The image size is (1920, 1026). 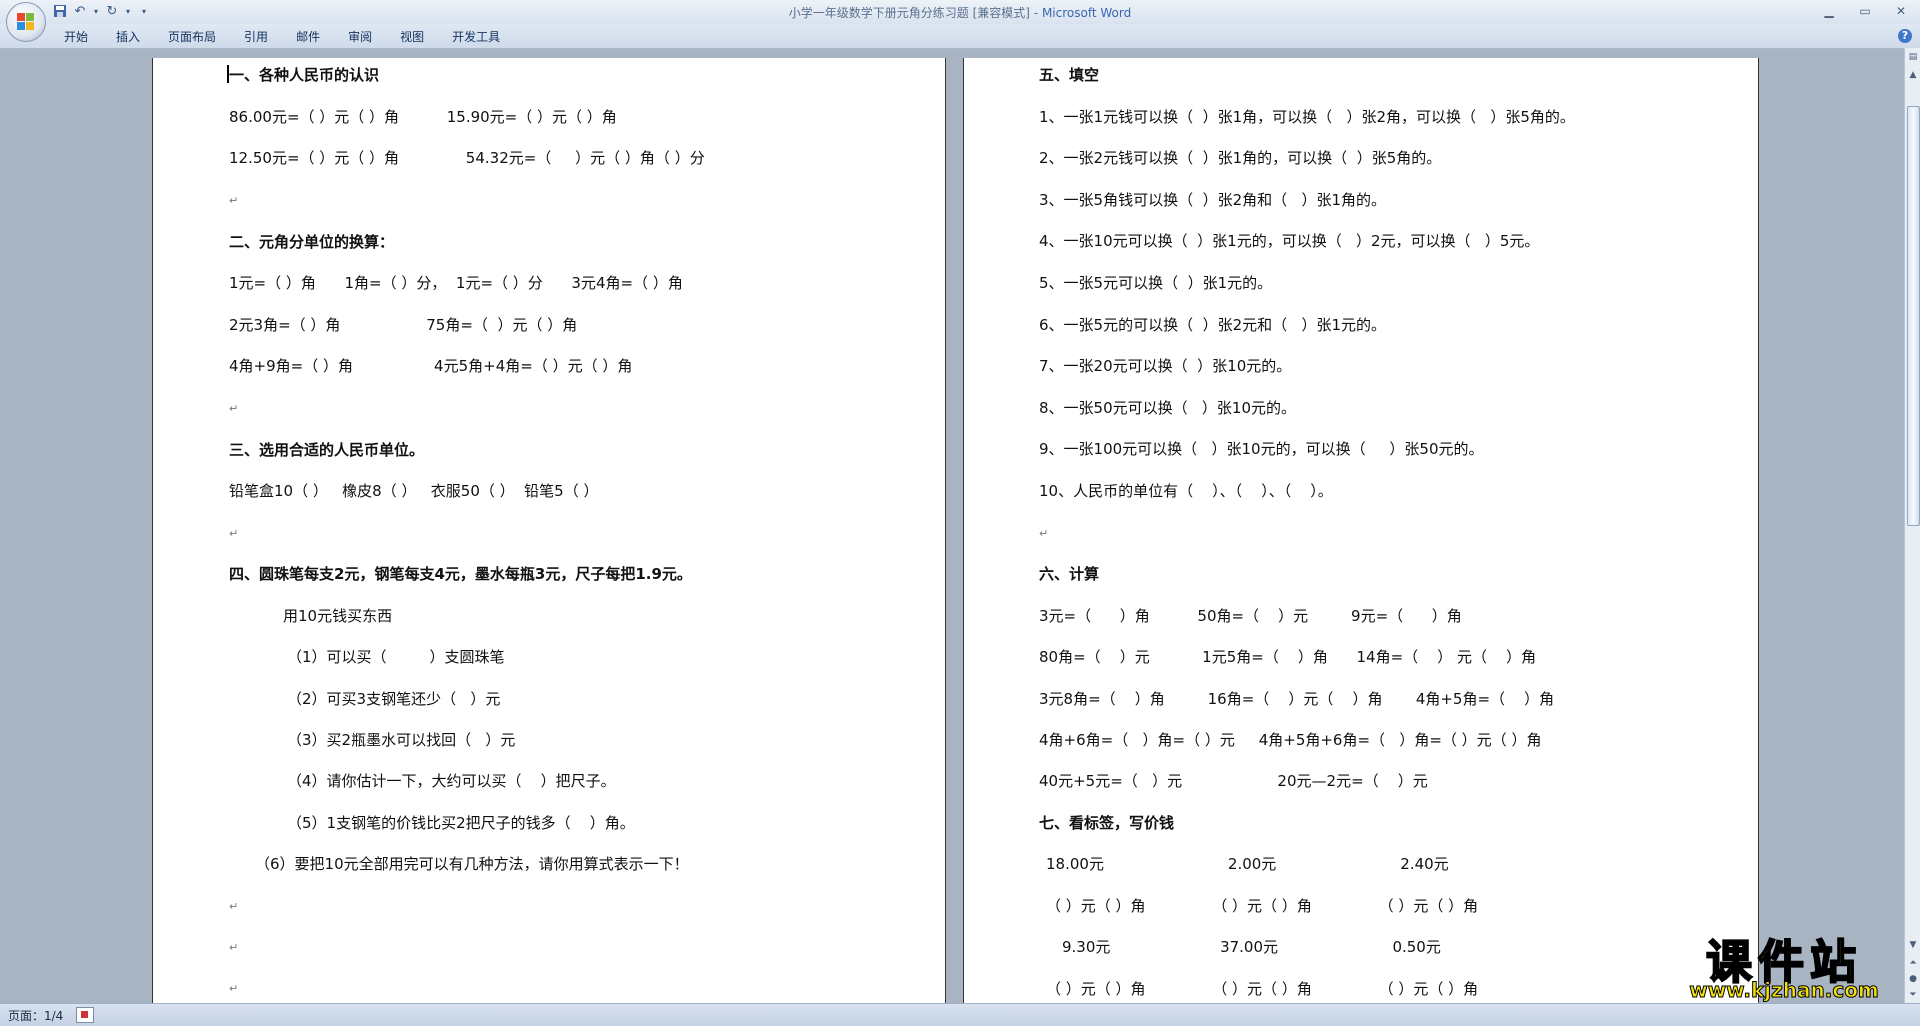 I want to click on next-page-icon: ⏷, so click(x=1913, y=995).